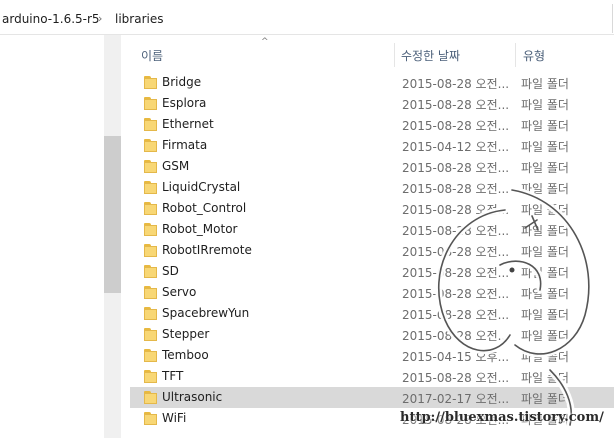  I want to click on file-name: TFT, so click(173, 376).